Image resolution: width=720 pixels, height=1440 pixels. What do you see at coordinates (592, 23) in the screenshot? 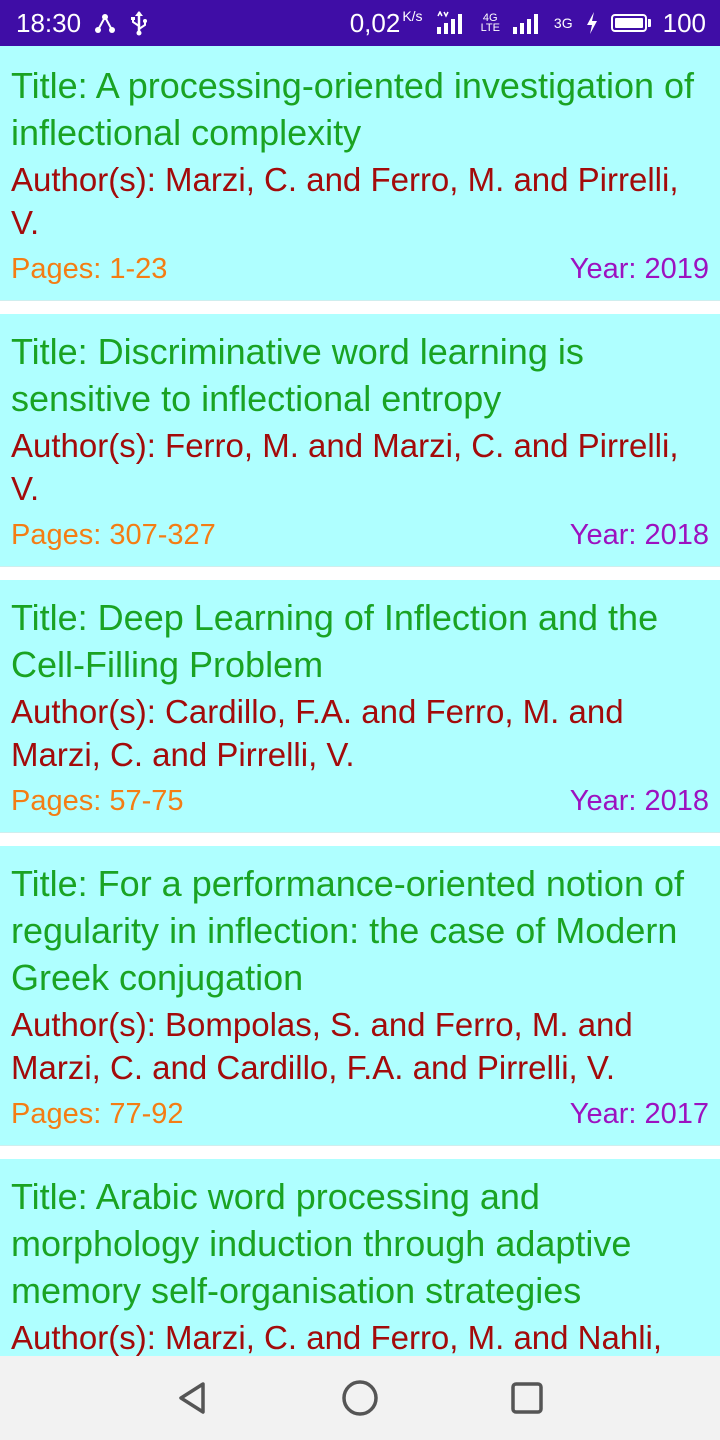
I see `charging-icon` at bounding box center [592, 23].